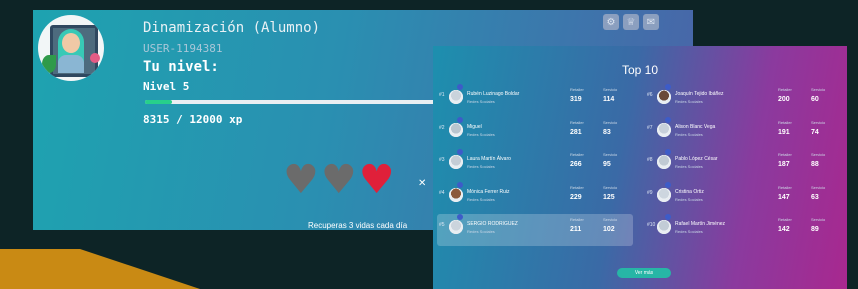 This screenshot has height=289, width=858. Describe the element at coordinates (815, 132) in the screenshot. I see `value-servicio: 74` at that location.